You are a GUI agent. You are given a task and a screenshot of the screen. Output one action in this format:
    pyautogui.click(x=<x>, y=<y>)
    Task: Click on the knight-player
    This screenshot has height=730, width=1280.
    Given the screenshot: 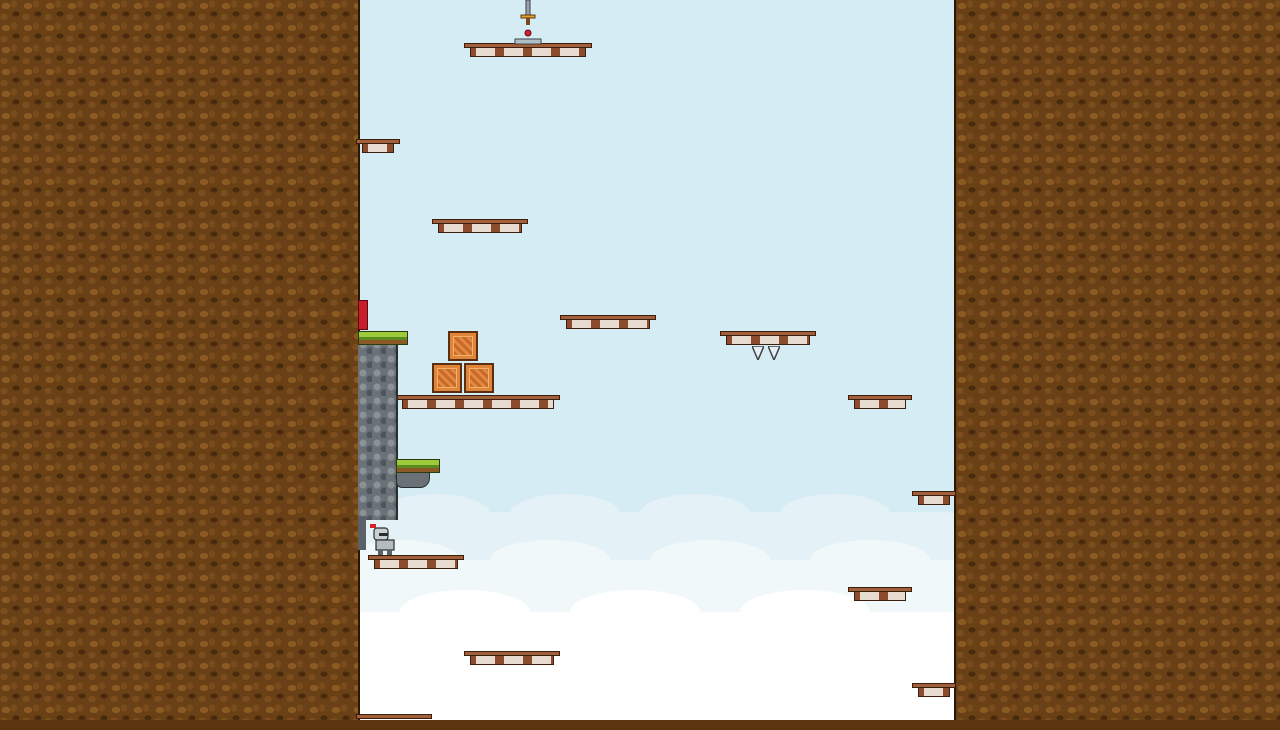 What is the action you would take?
    pyautogui.click(x=382, y=539)
    